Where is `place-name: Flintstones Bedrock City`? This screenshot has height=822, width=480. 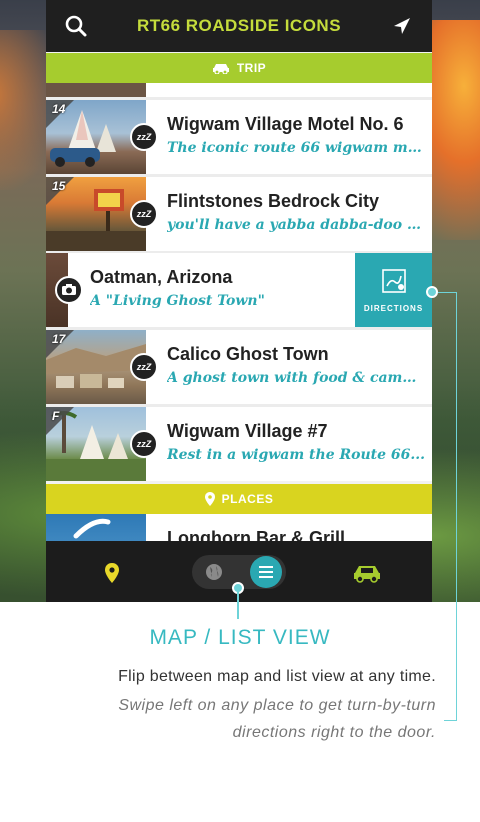
place-name: Flintstones Bedrock City is located at coordinates (273, 201).